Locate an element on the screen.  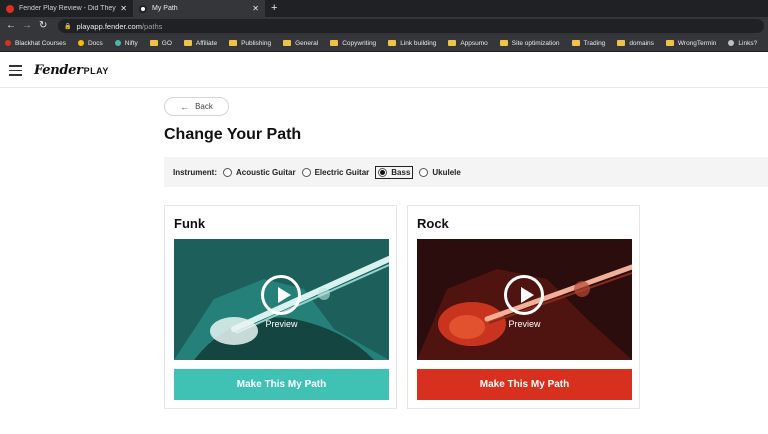
bookmark-item: Docs is located at coordinates (90, 43).